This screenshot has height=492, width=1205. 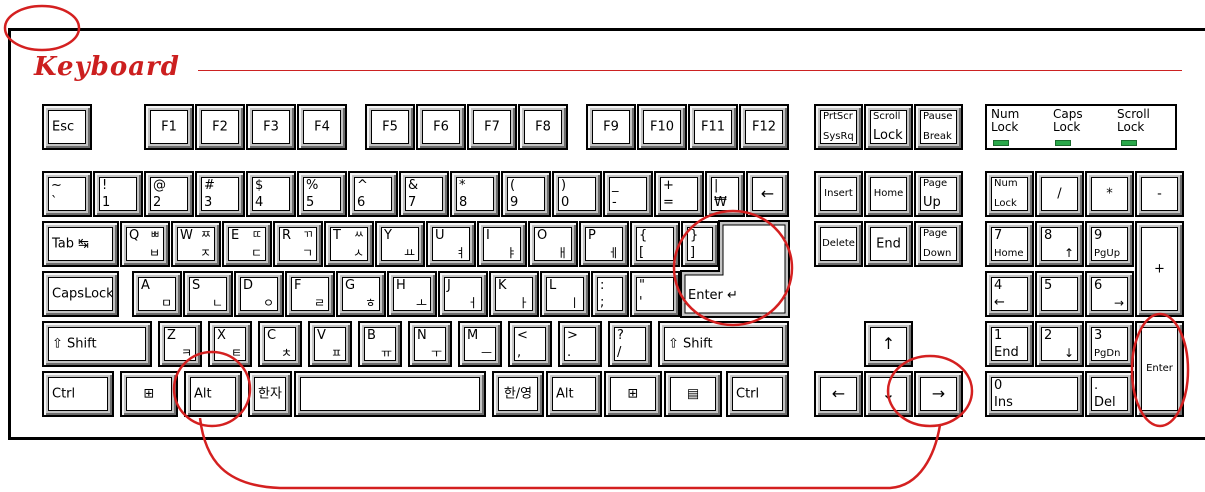 I want to click on caps-lock-led, so click(x=1063, y=143).